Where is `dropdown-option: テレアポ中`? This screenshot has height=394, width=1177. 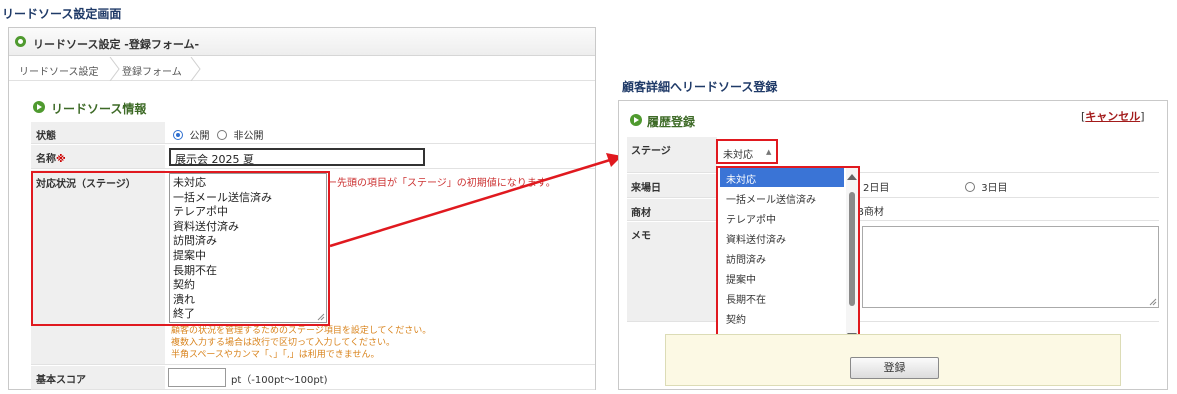
dropdown-option: テレアポ中 is located at coordinates (782, 217).